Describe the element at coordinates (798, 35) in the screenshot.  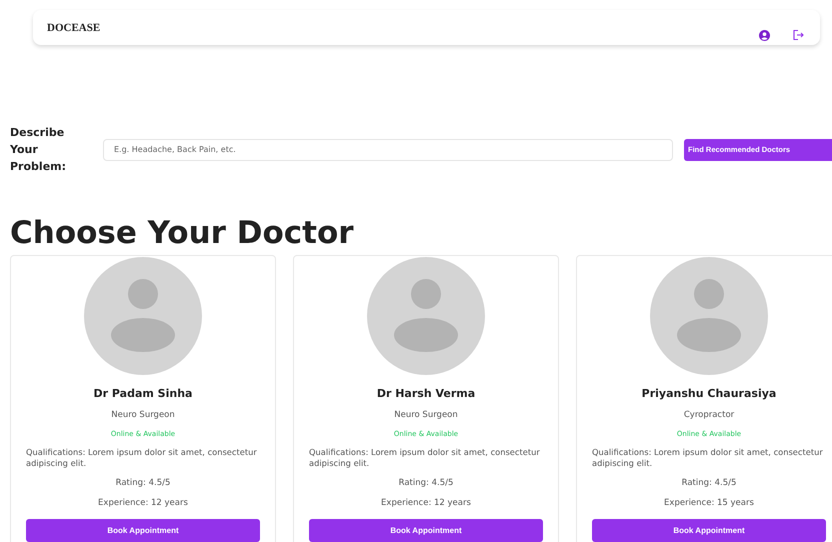
I see `logout-icon` at that location.